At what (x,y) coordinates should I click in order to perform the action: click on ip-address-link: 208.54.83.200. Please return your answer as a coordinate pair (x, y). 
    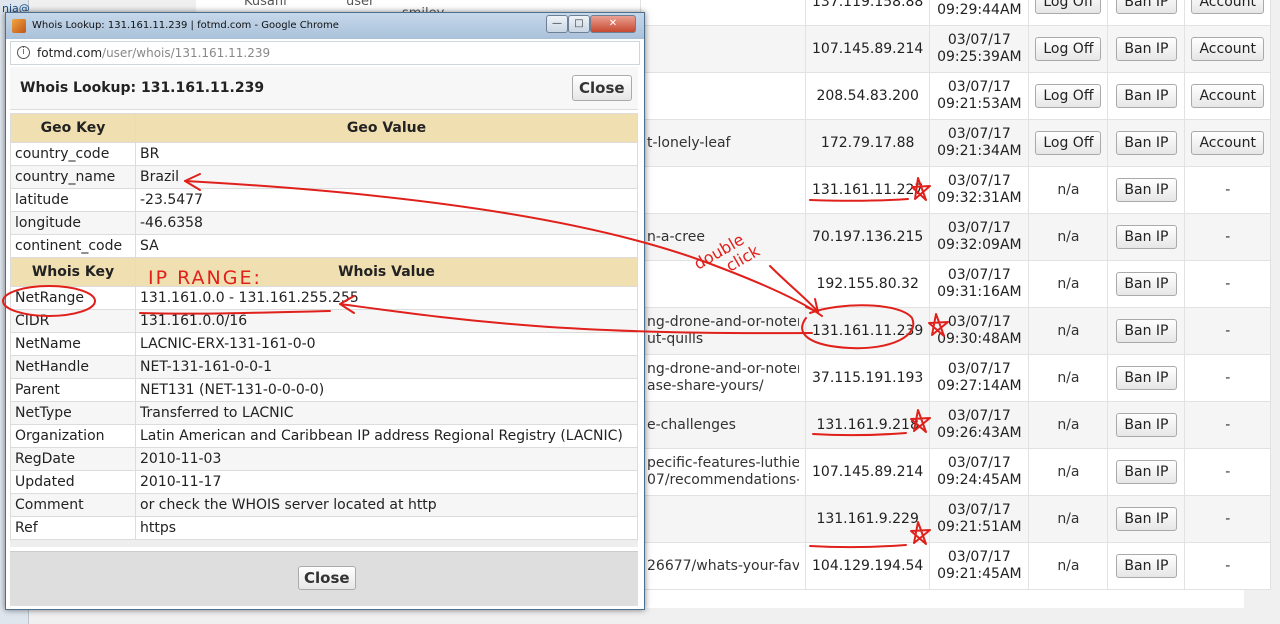
    Looking at the image, I should click on (867, 96).